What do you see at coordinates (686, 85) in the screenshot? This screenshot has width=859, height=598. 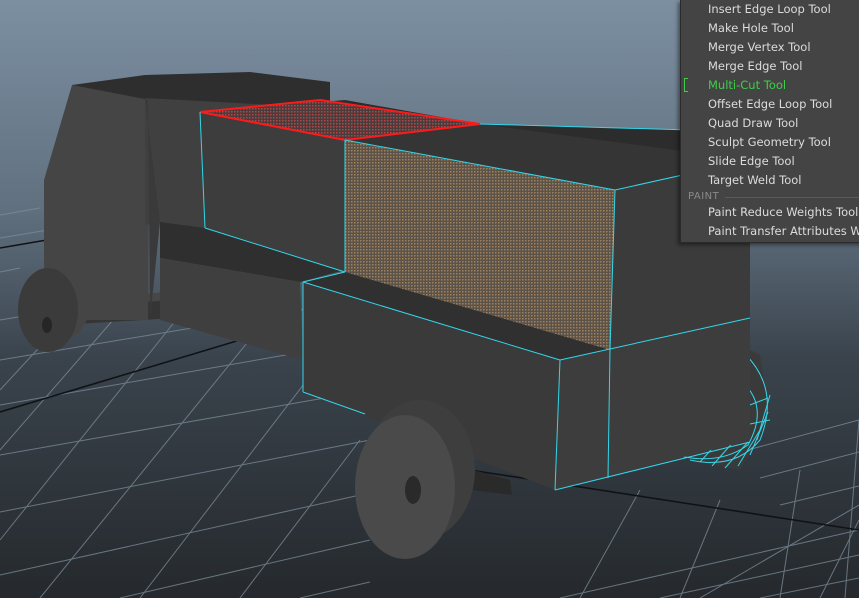 I see `option-box-icon` at bounding box center [686, 85].